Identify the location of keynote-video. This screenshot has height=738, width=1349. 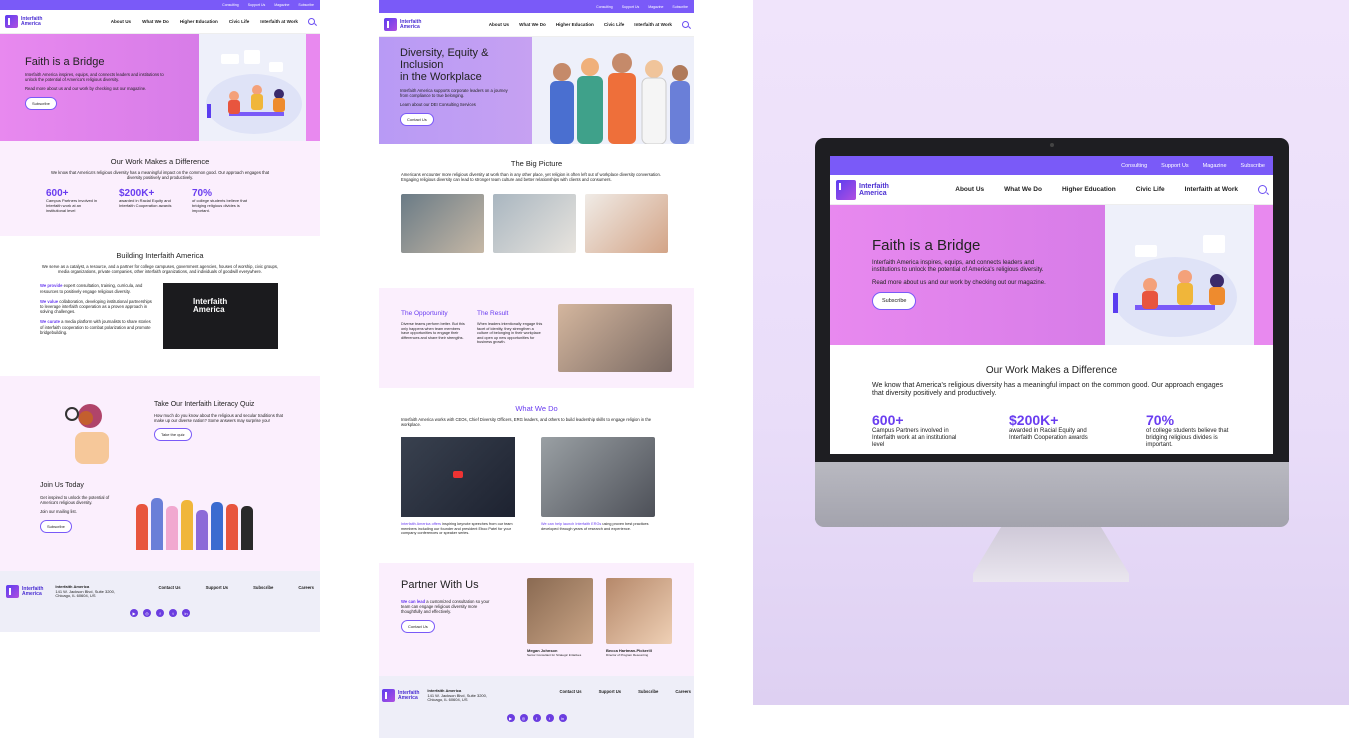
(458, 477).